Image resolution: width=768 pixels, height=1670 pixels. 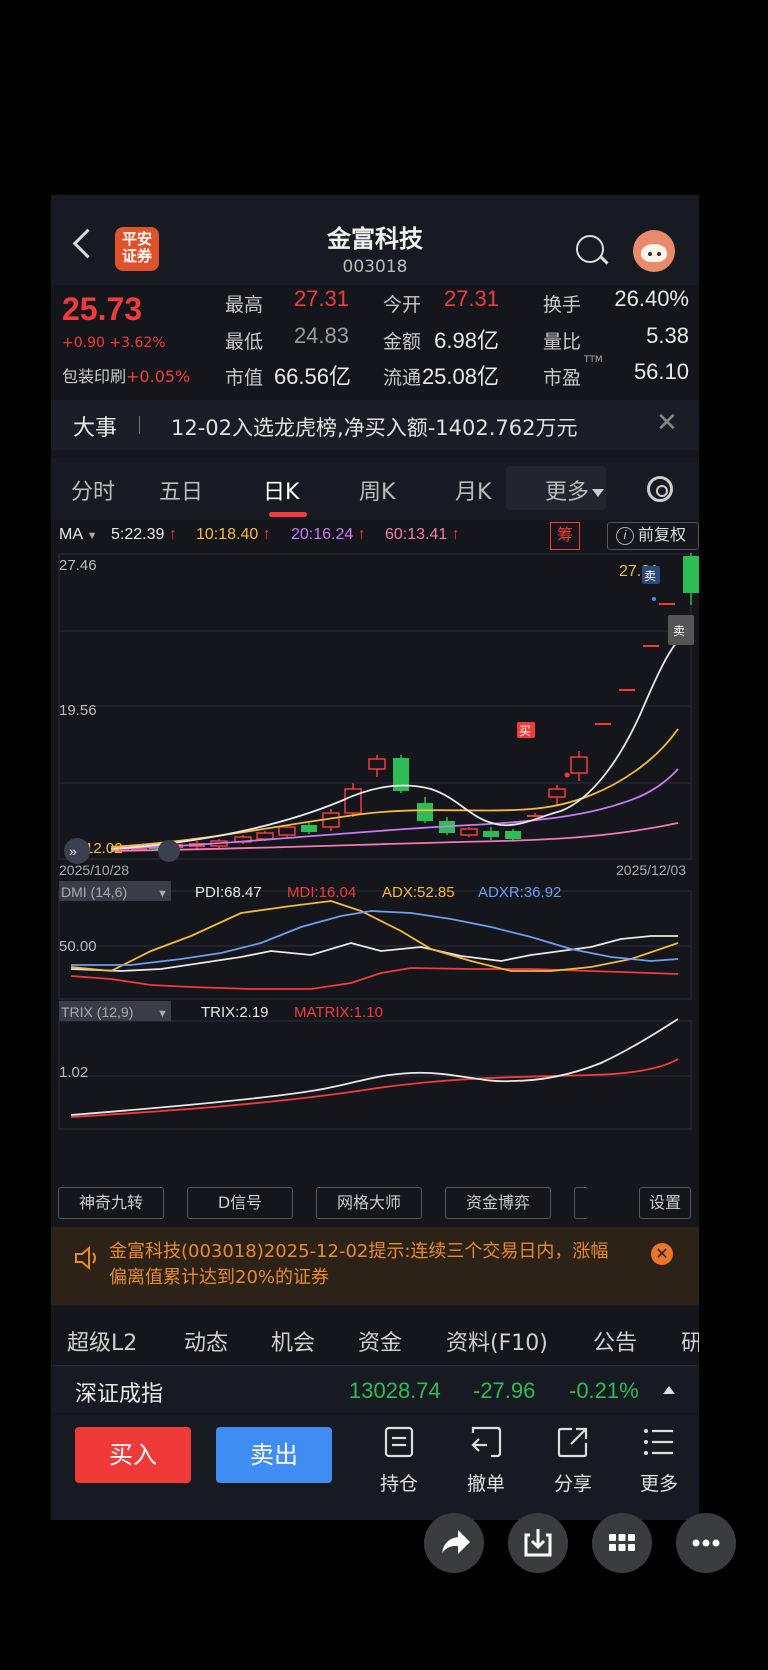 What do you see at coordinates (567, 492) in the screenshot?
I see `tab-more-label: 更多` at bounding box center [567, 492].